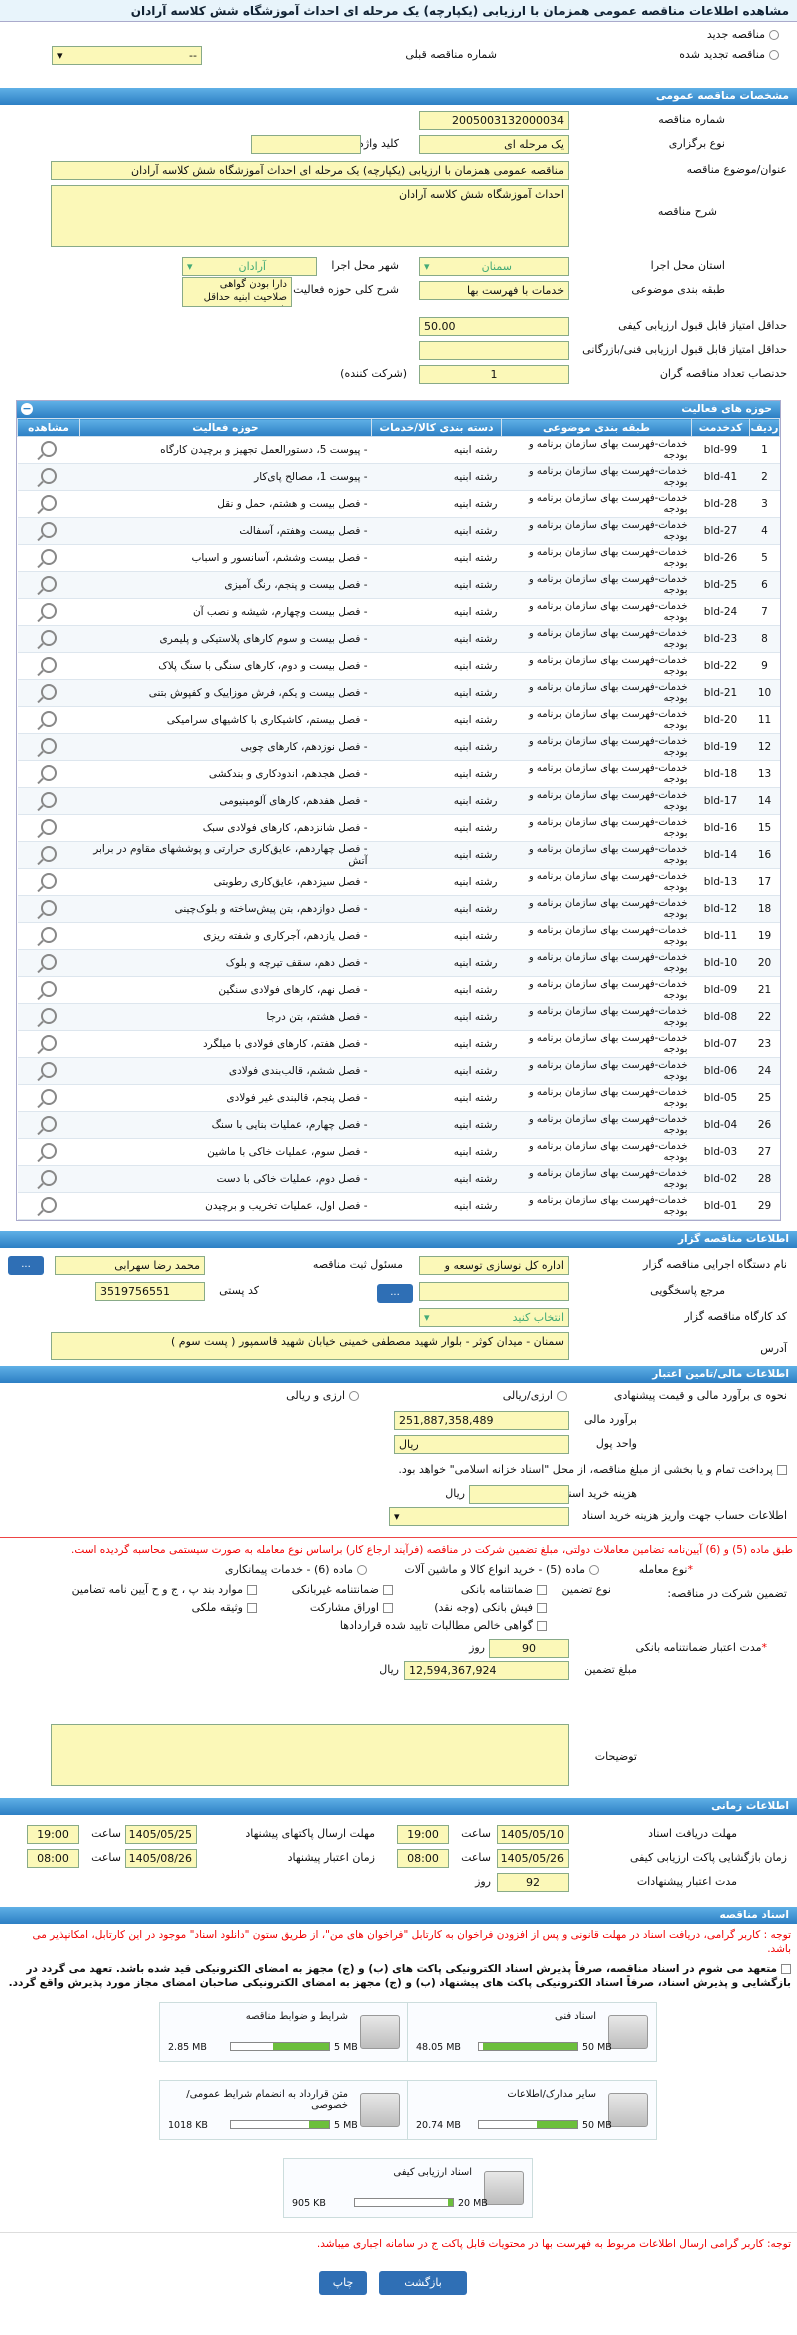 Image resolution: width=797 pixels, height=2335 pixels. What do you see at coordinates (443, 1625) in the screenshot?
I see `g-claims: گواهی خالص مطالبات تایید شده قراردادها` at bounding box center [443, 1625].